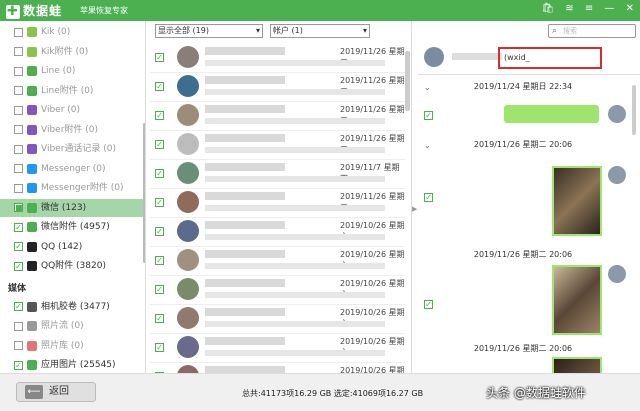  What do you see at coordinates (72, 149) in the screenshot?
I see `sidebar-item: Viber通话记录 (0)` at bounding box center [72, 149].